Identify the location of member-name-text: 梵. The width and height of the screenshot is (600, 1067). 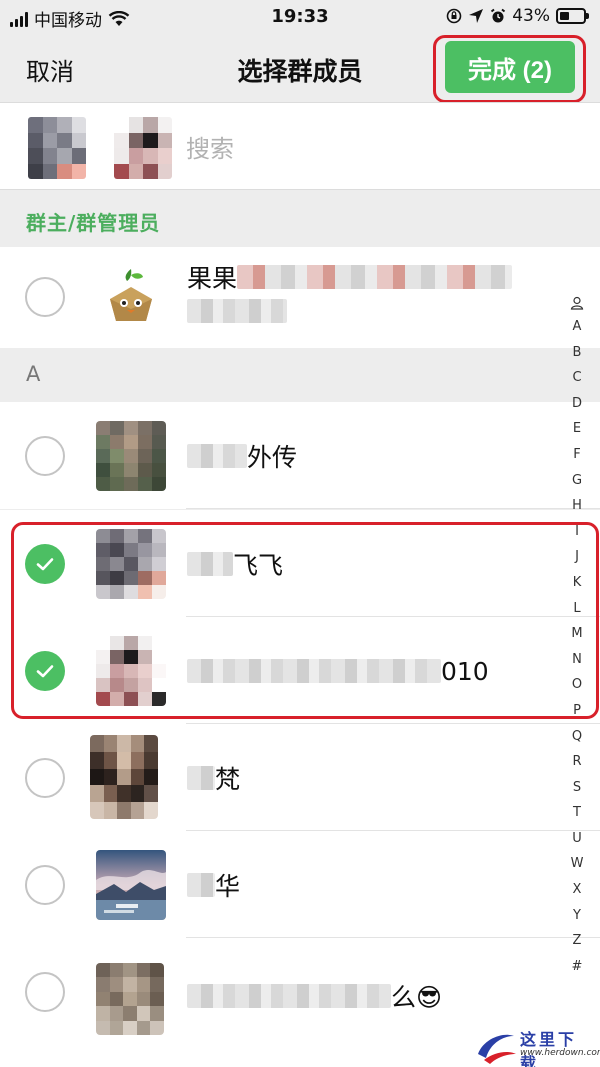
(228, 779).